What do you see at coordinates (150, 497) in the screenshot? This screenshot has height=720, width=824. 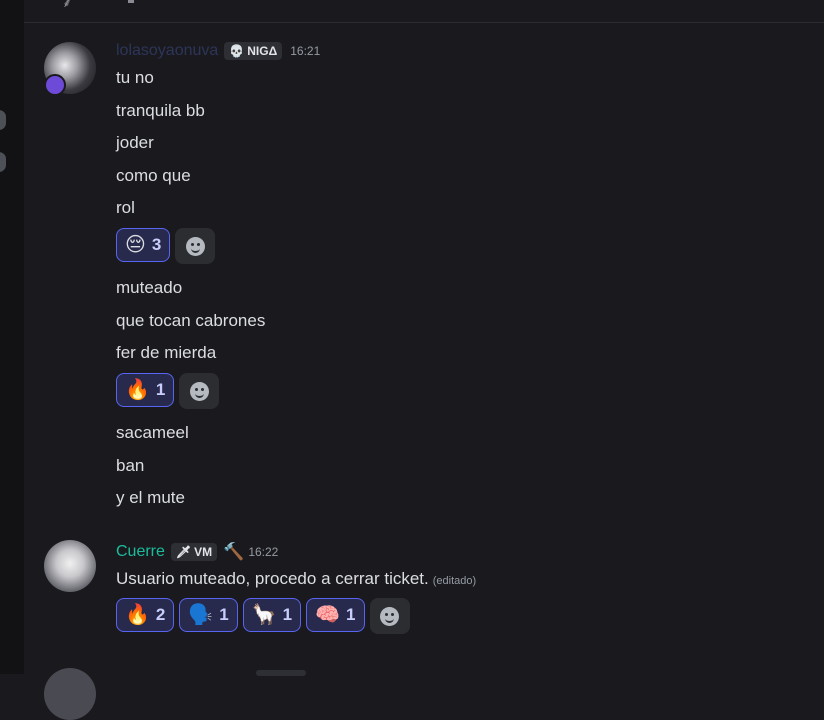 I see `message-text: y el mute` at bounding box center [150, 497].